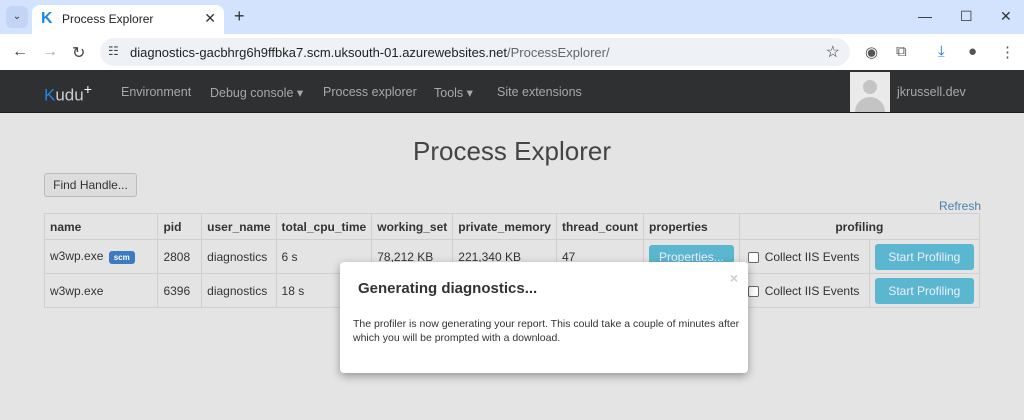 This screenshot has width=1024, height=420. I want to click on avatar, so click(870, 92).